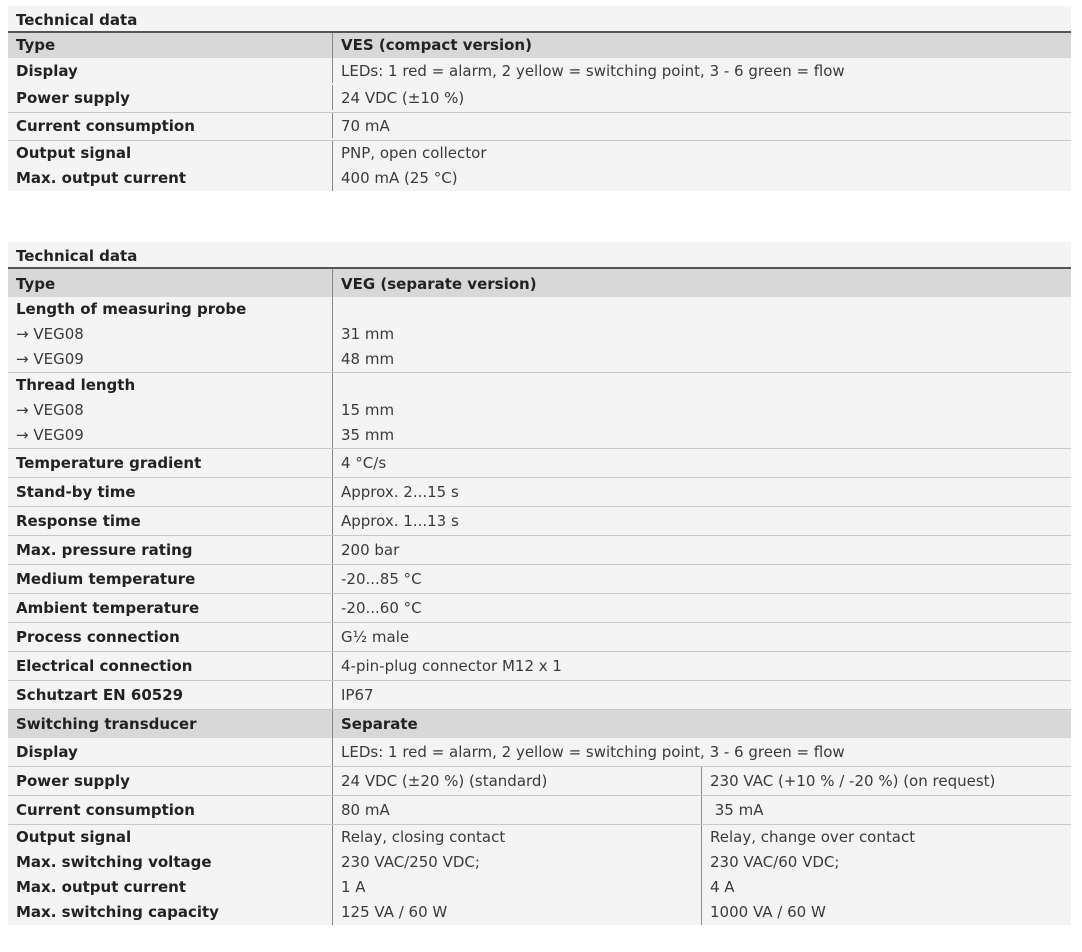  I want to click on table-row: Power supply 24 VDC (±10 %), so click(539, 98).